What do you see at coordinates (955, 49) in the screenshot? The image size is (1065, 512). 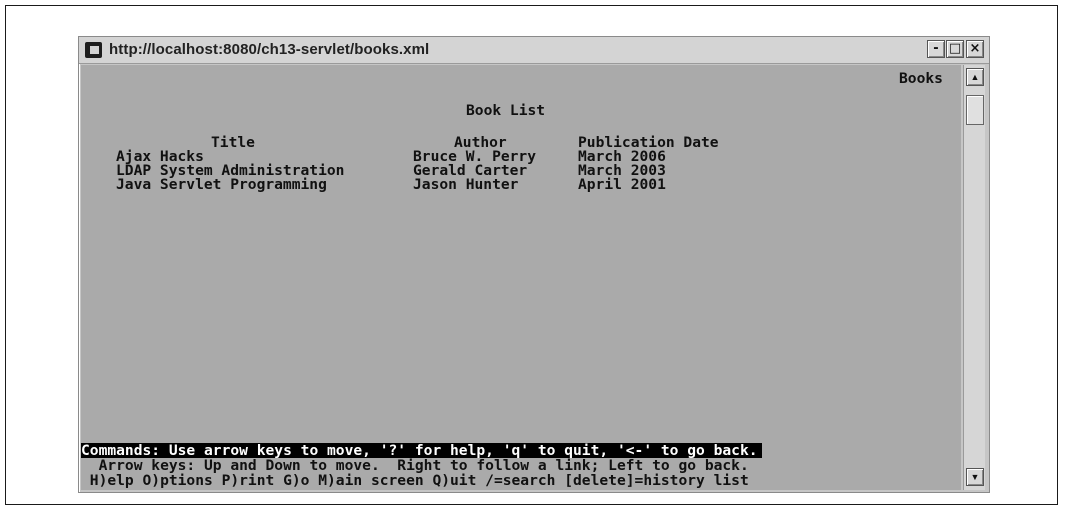 I see `maximize-button: □` at bounding box center [955, 49].